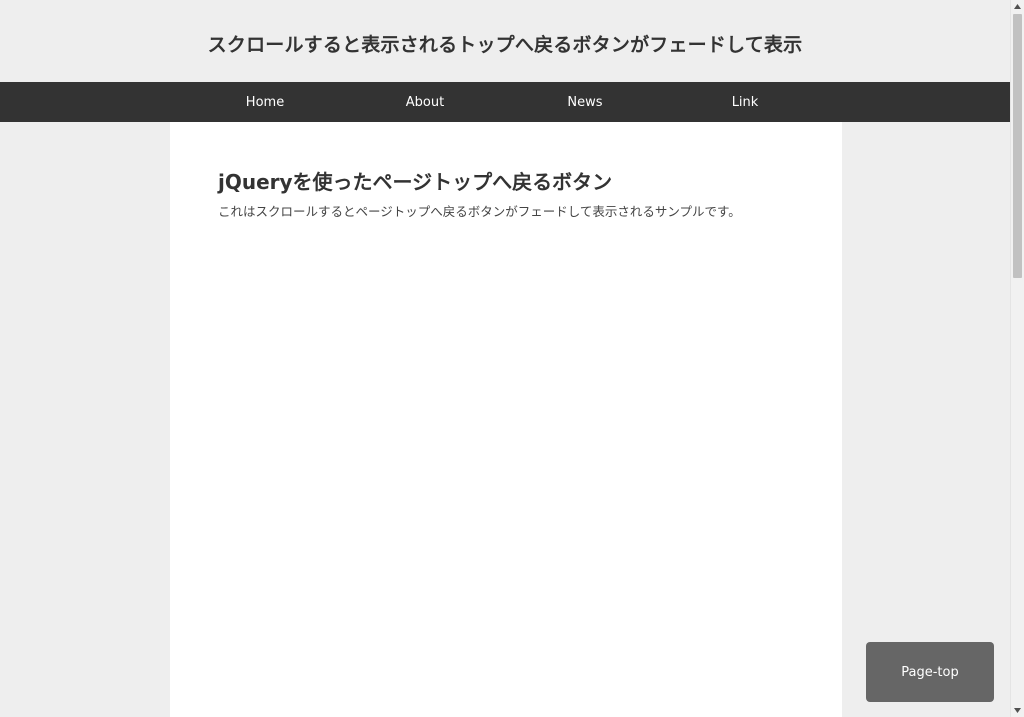  What do you see at coordinates (415, 182) in the screenshot?
I see `article-heading: jQueryを使ったページトップへ戻るボタン` at bounding box center [415, 182].